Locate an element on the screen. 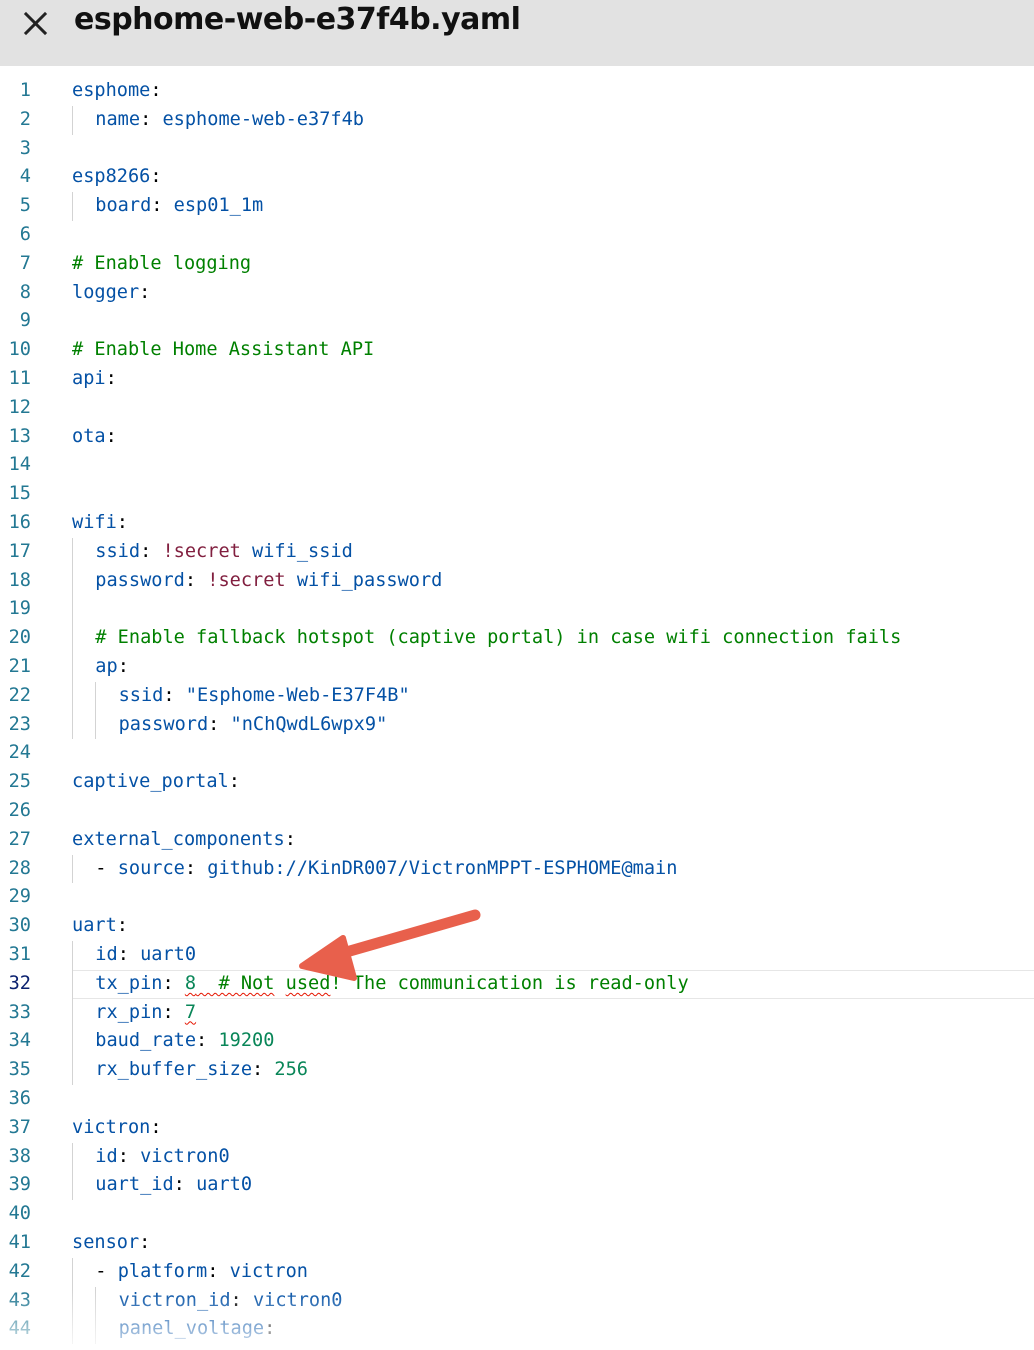 This screenshot has width=1034, height=1350. code-text: # Enable Home Assistant API is located at coordinates (223, 350).